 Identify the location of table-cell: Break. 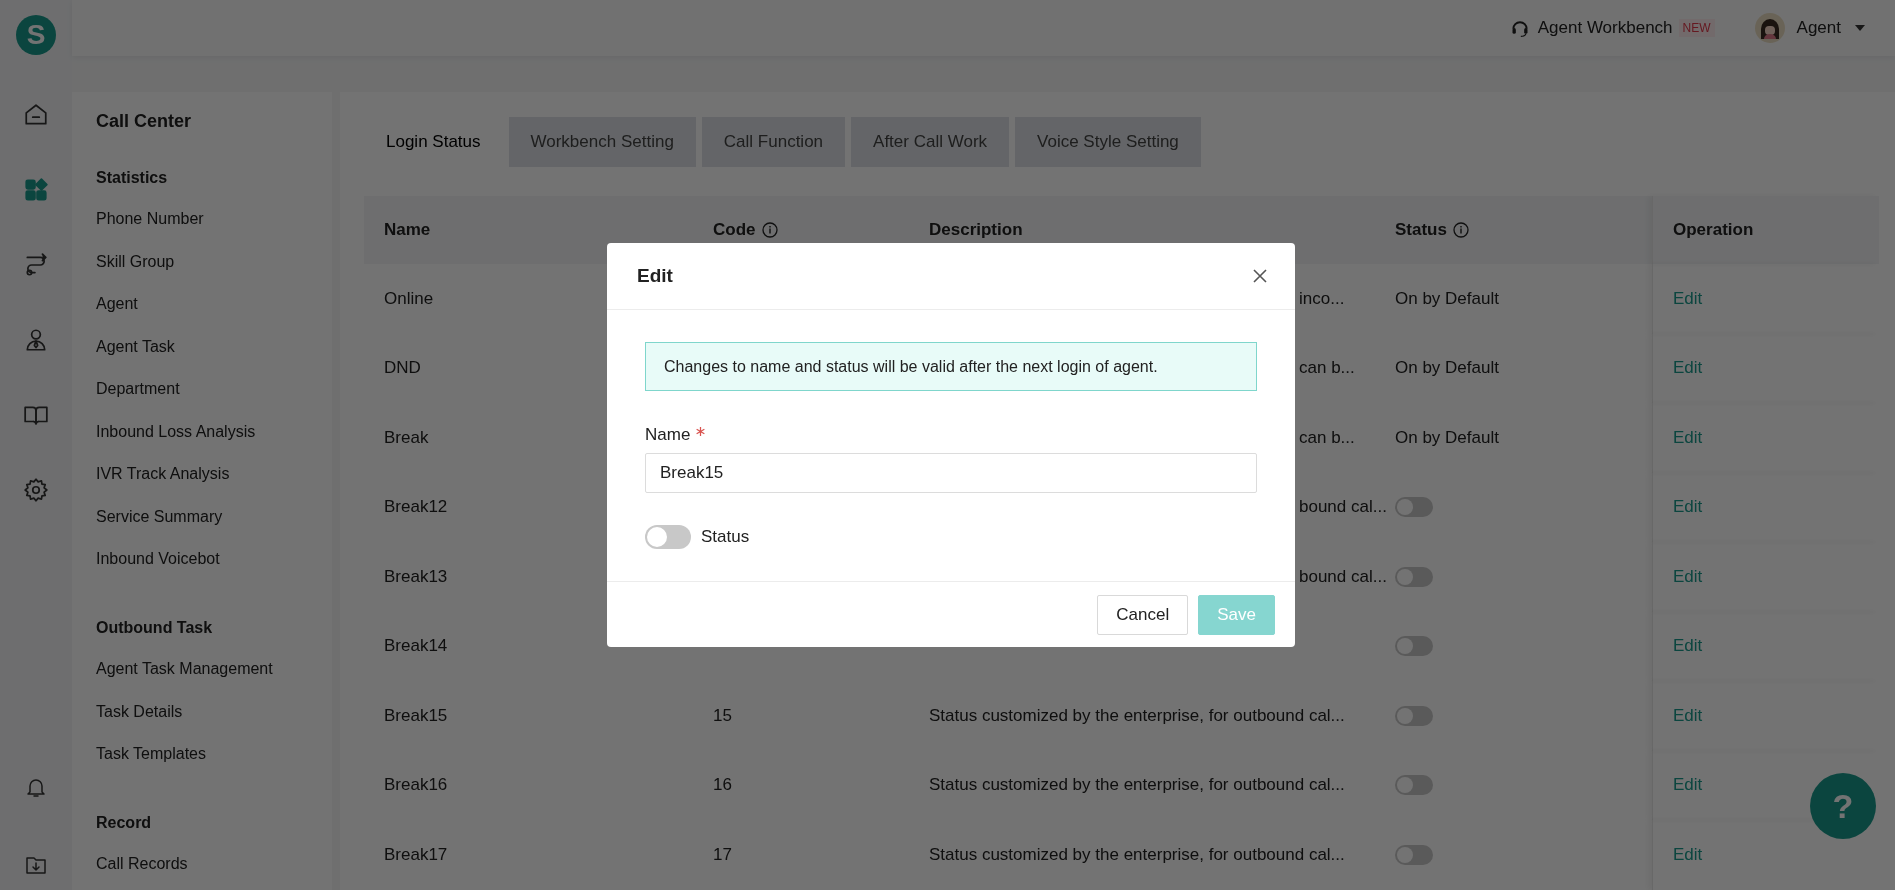
(406, 437).